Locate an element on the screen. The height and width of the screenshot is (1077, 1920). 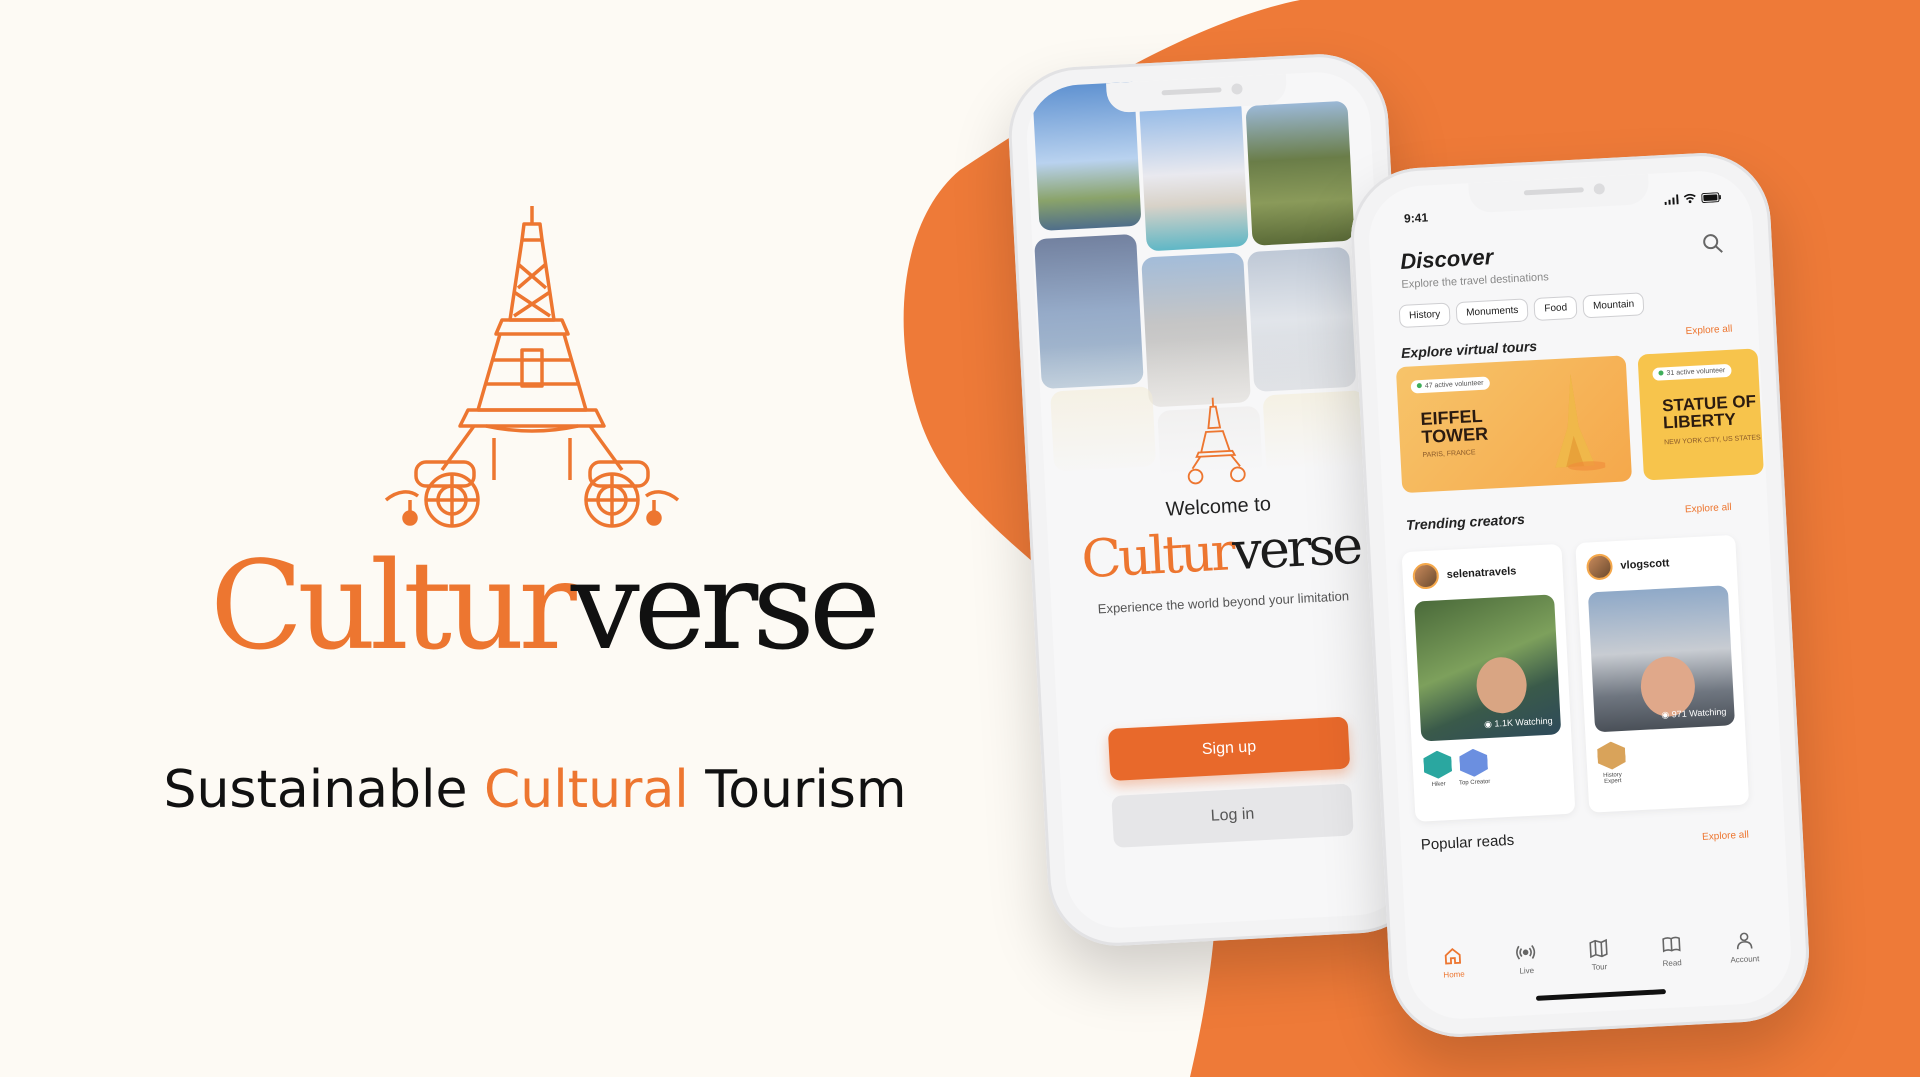
watching-count: ◉ 1.1K Watching is located at coordinates (1518, 723).